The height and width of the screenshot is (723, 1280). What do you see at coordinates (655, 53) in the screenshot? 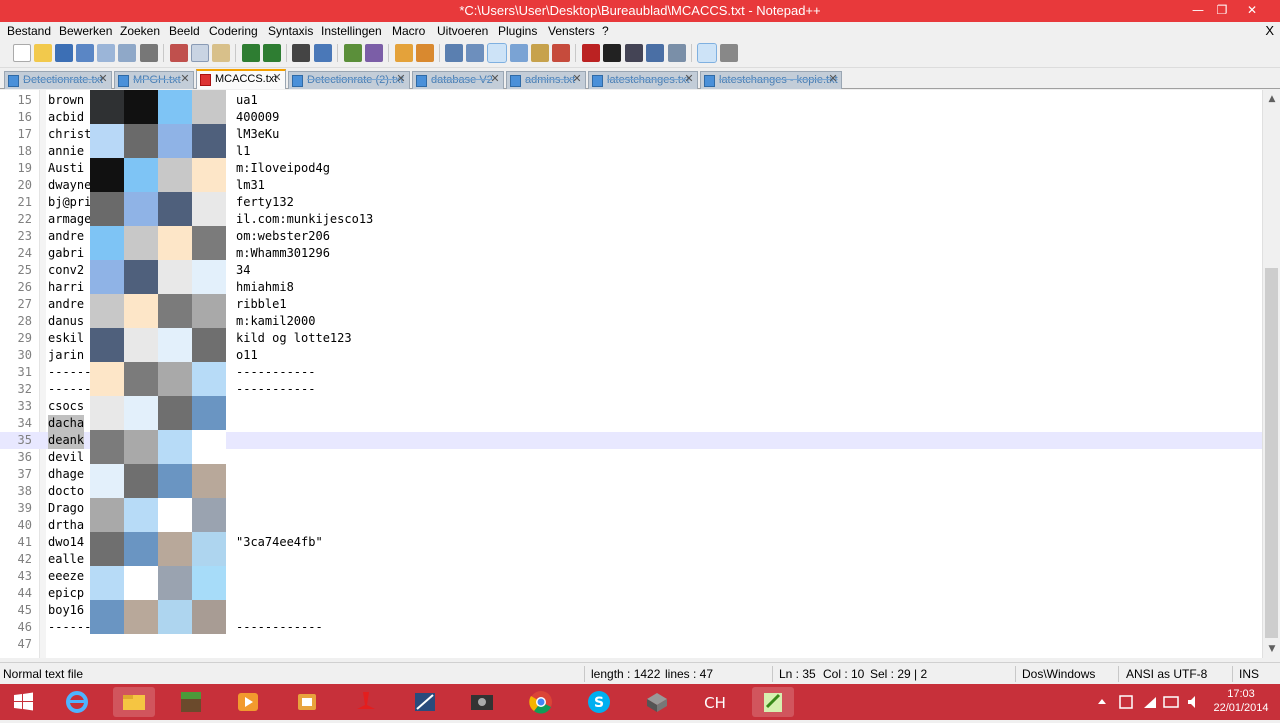
I see `run-macro-multiple-icon` at bounding box center [655, 53].